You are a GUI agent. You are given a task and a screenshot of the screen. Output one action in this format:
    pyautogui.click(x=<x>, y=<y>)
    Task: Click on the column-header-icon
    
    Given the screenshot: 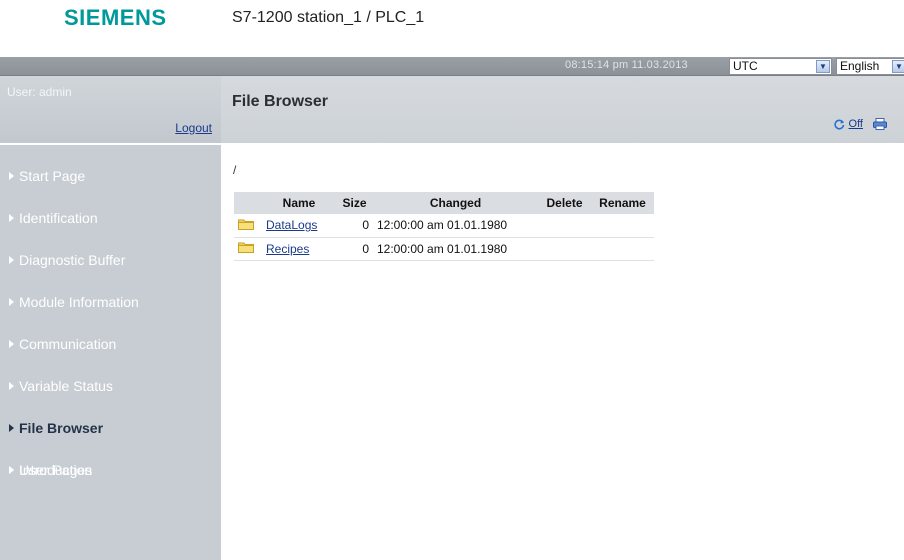 What is the action you would take?
    pyautogui.click(x=248, y=203)
    